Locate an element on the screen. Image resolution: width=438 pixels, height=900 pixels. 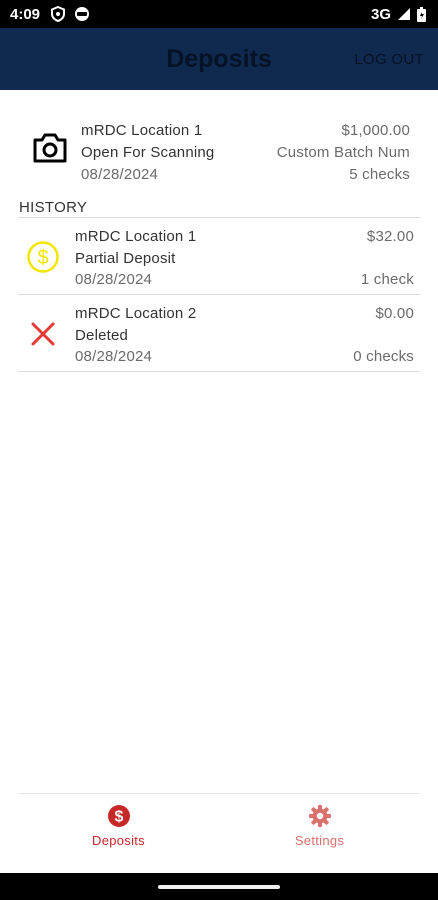
bottom-nav: $ Deposits Settings is located at coordinates (219, 828).